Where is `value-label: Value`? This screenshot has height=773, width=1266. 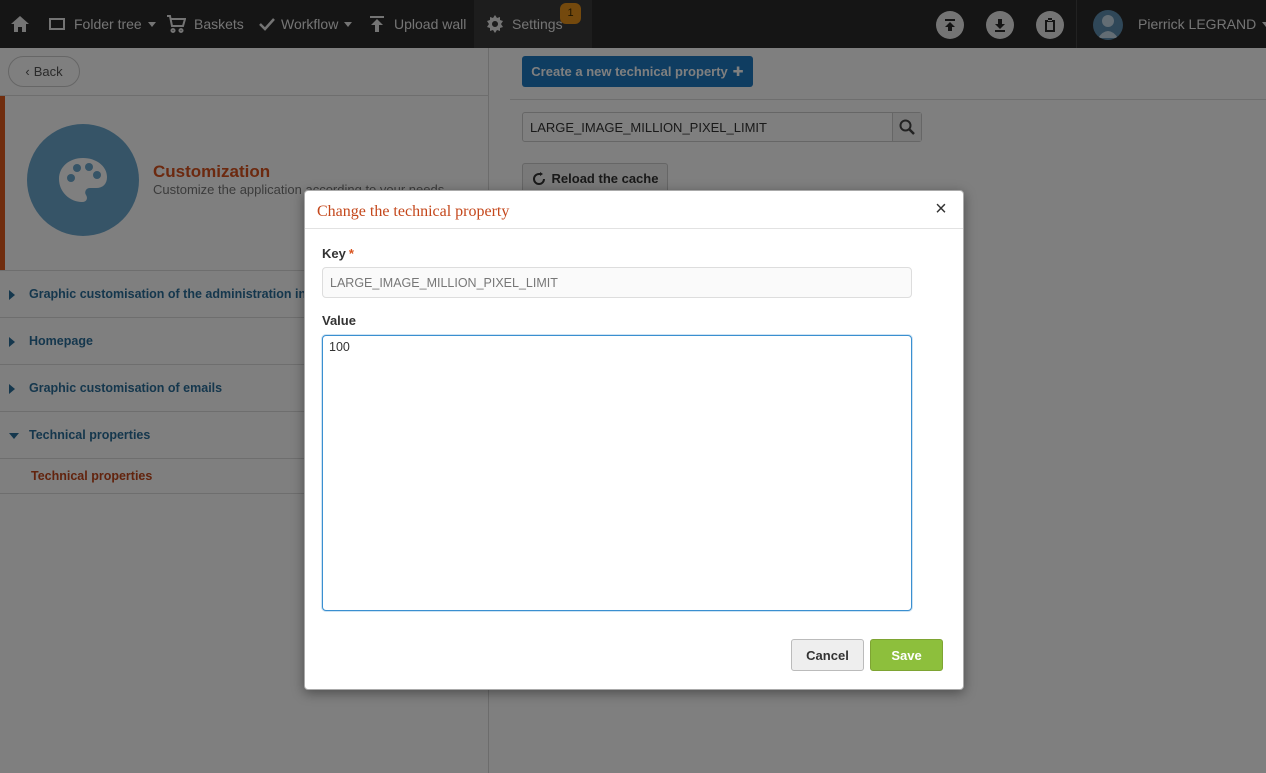
value-label: Value is located at coordinates (339, 320).